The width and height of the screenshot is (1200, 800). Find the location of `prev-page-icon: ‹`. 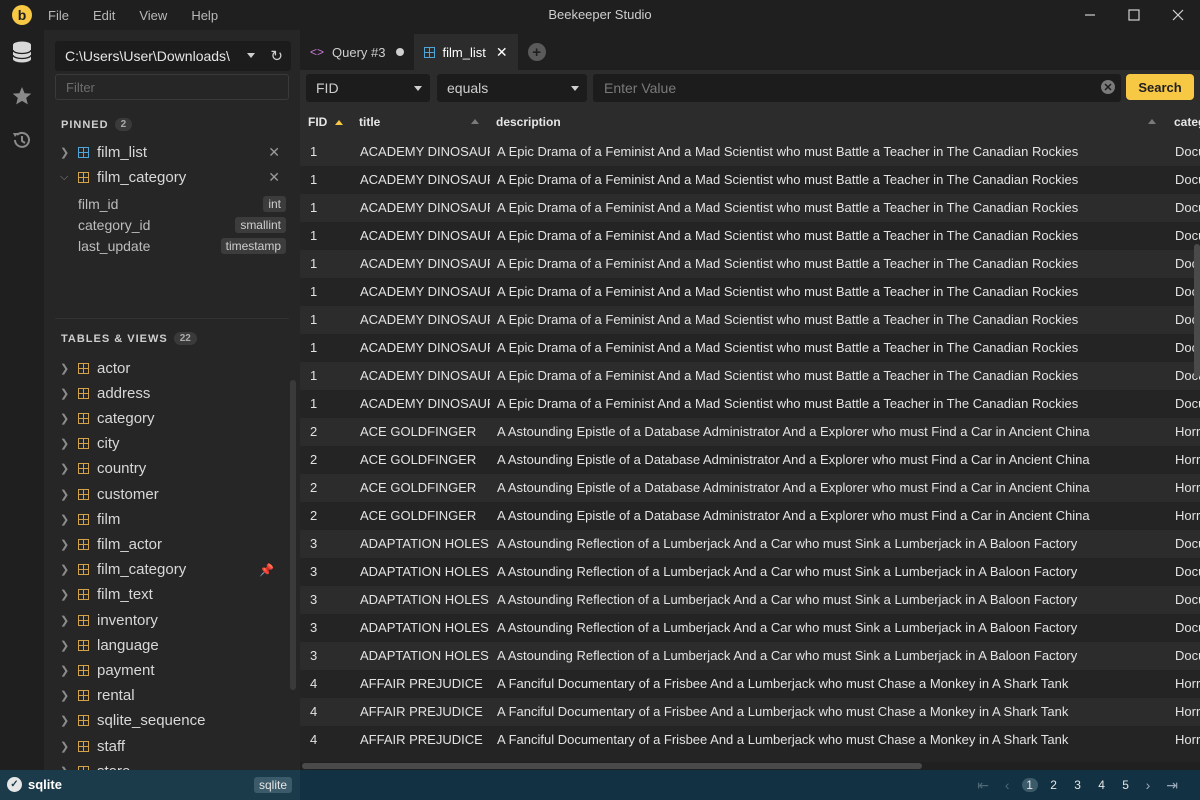

prev-page-icon: ‹ is located at coordinates (1007, 785).